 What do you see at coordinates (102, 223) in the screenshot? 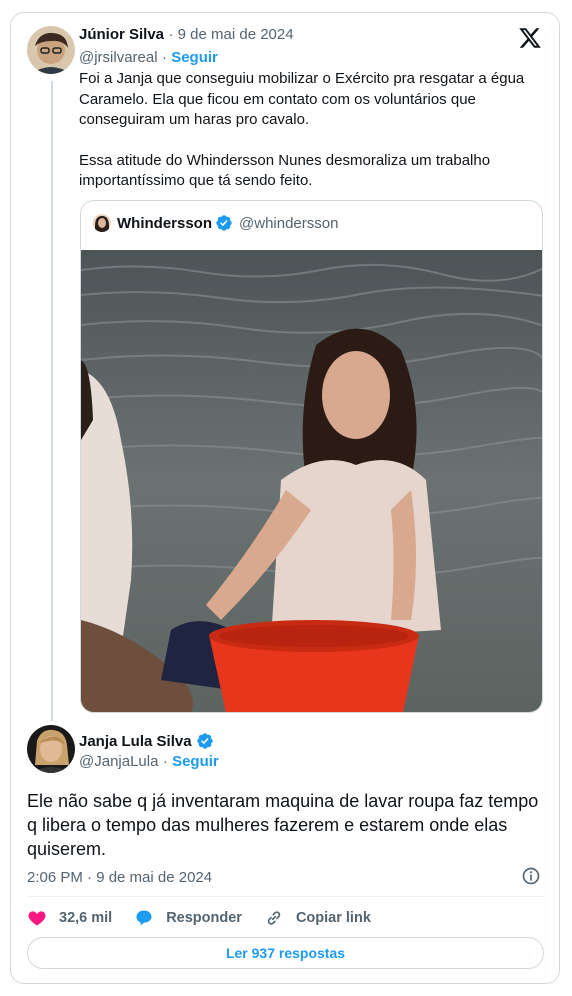
I see `quoted-author-avatar` at bounding box center [102, 223].